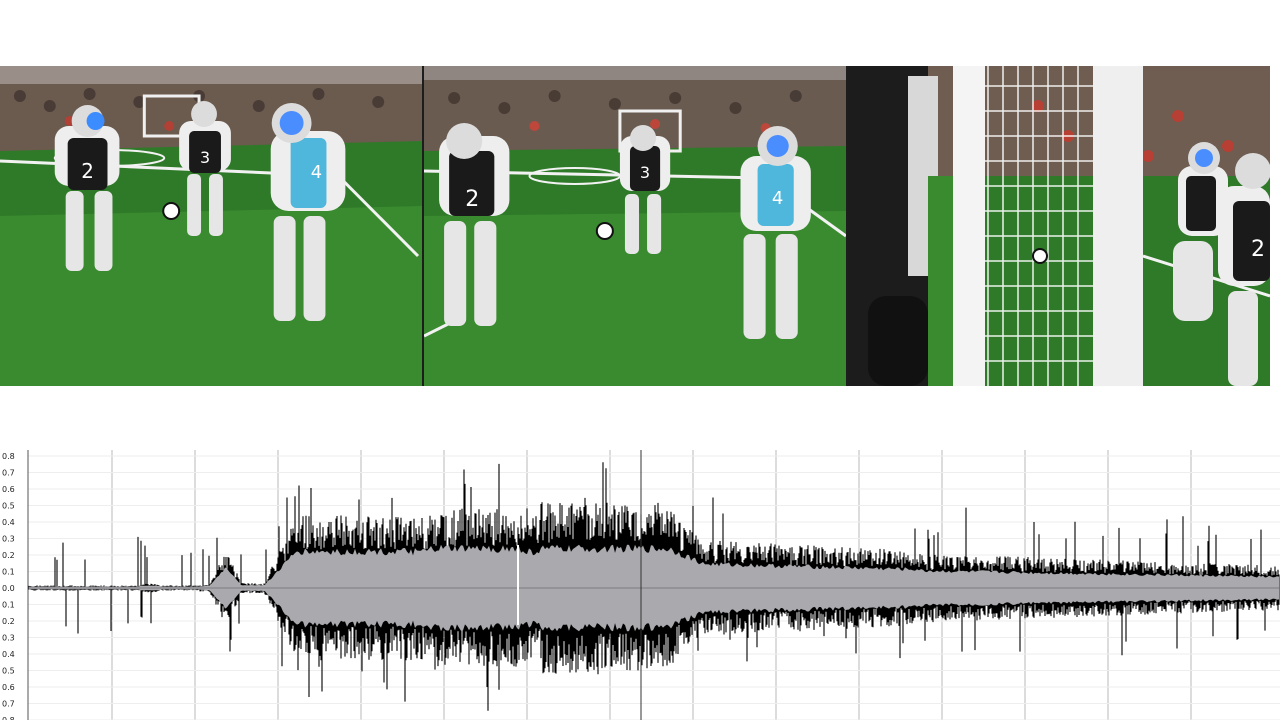  I want to click on video-frame-3: 2, so click(1059, 226).